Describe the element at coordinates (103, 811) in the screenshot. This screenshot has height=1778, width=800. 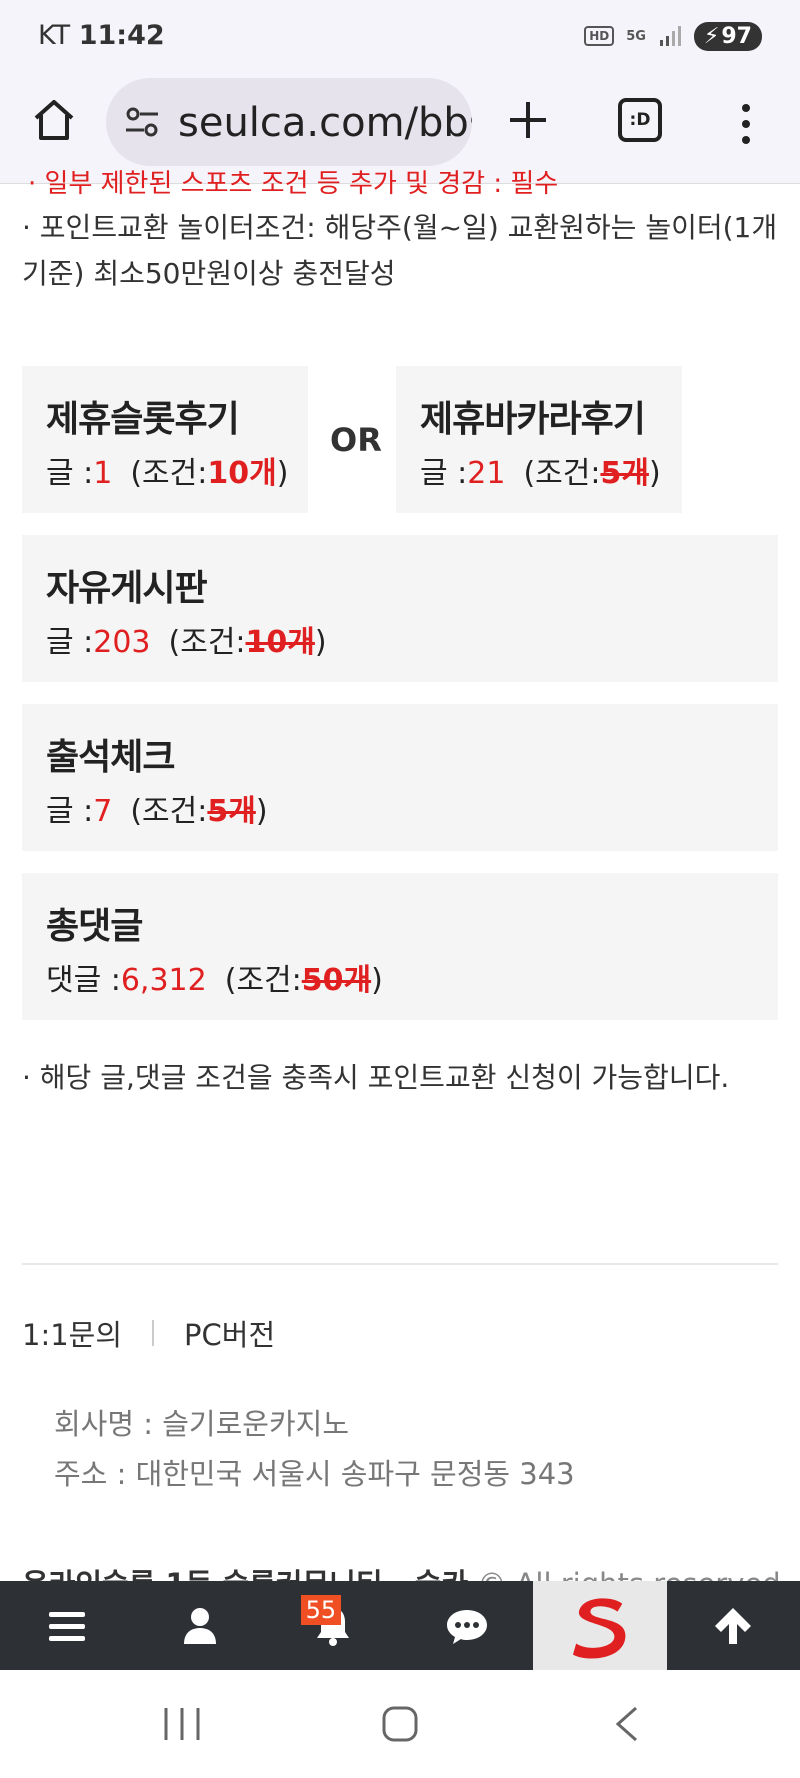
I see `post-count: 7` at that location.